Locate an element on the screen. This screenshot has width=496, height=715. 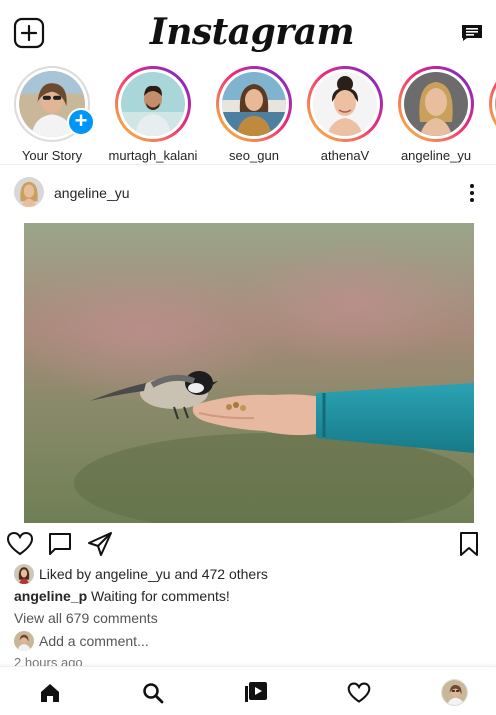
story-athenav: athenaV is located at coordinates (345, 114).